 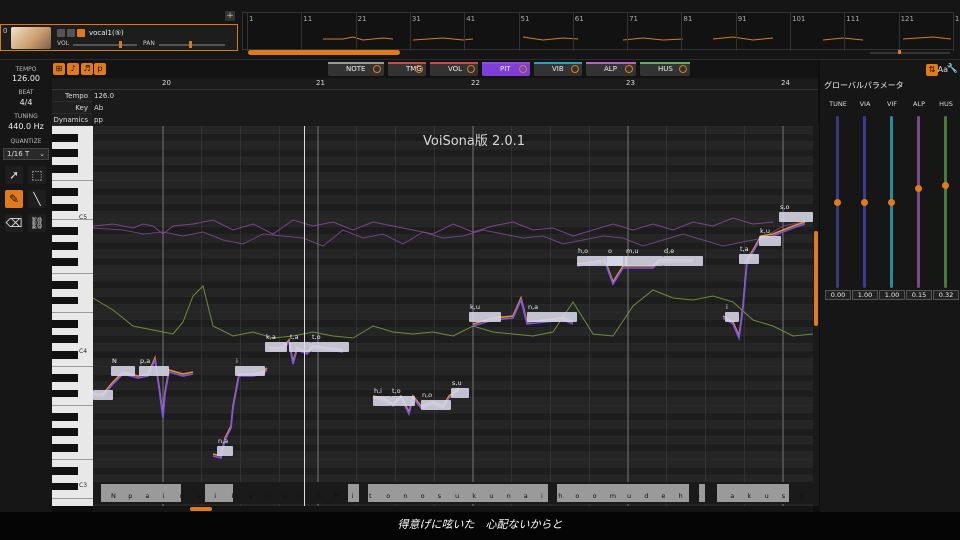 I want to click on phoneme-toggle-icon: p, so click(x=100, y=69).